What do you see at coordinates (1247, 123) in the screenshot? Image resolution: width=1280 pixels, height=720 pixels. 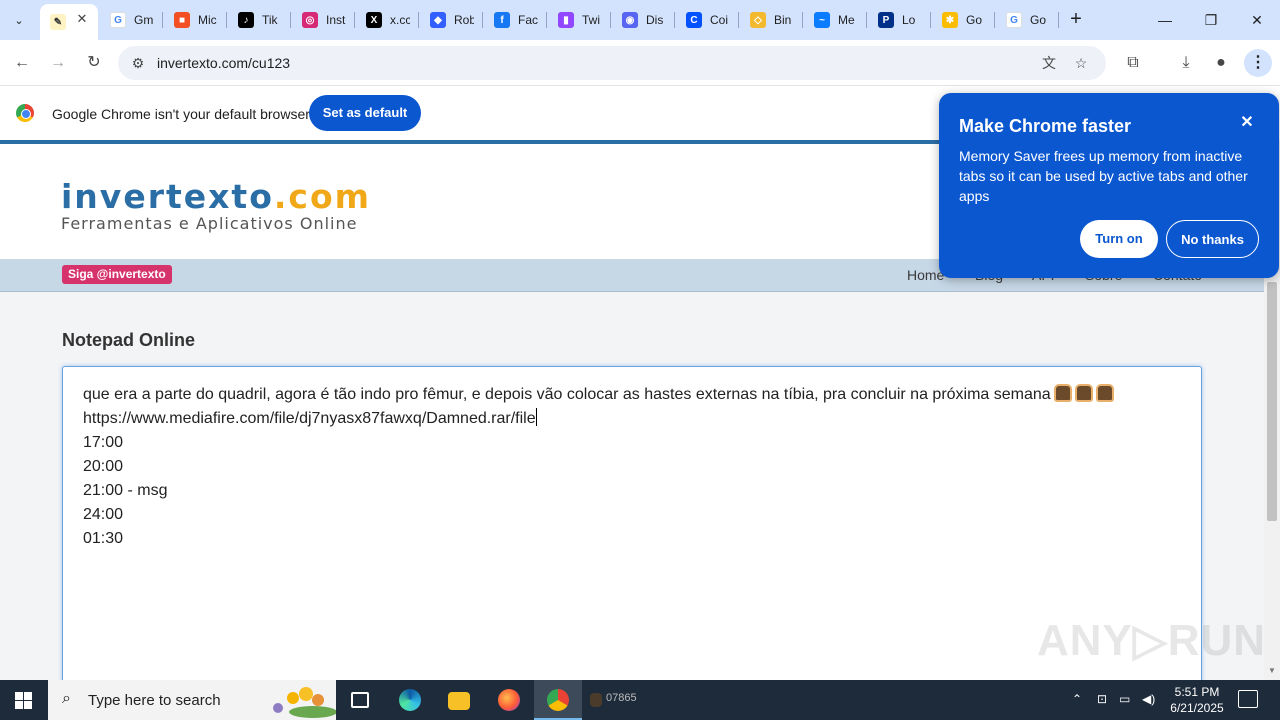 I see `popup-close-icon: ✕` at bounding box center [1247, 123].